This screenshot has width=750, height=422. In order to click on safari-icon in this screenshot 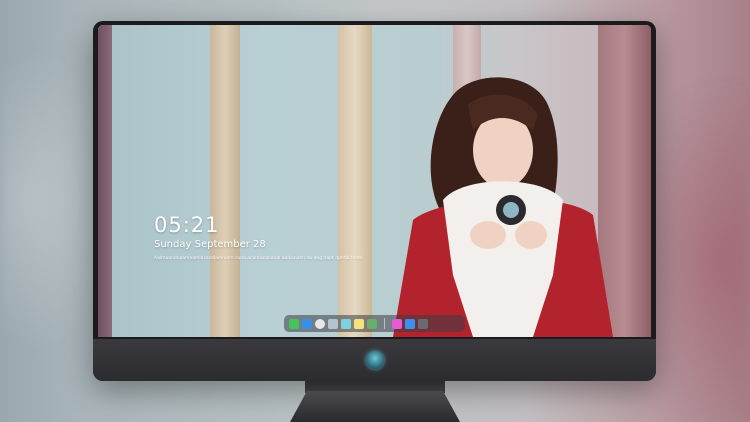, I will do `click(320, 323)`.